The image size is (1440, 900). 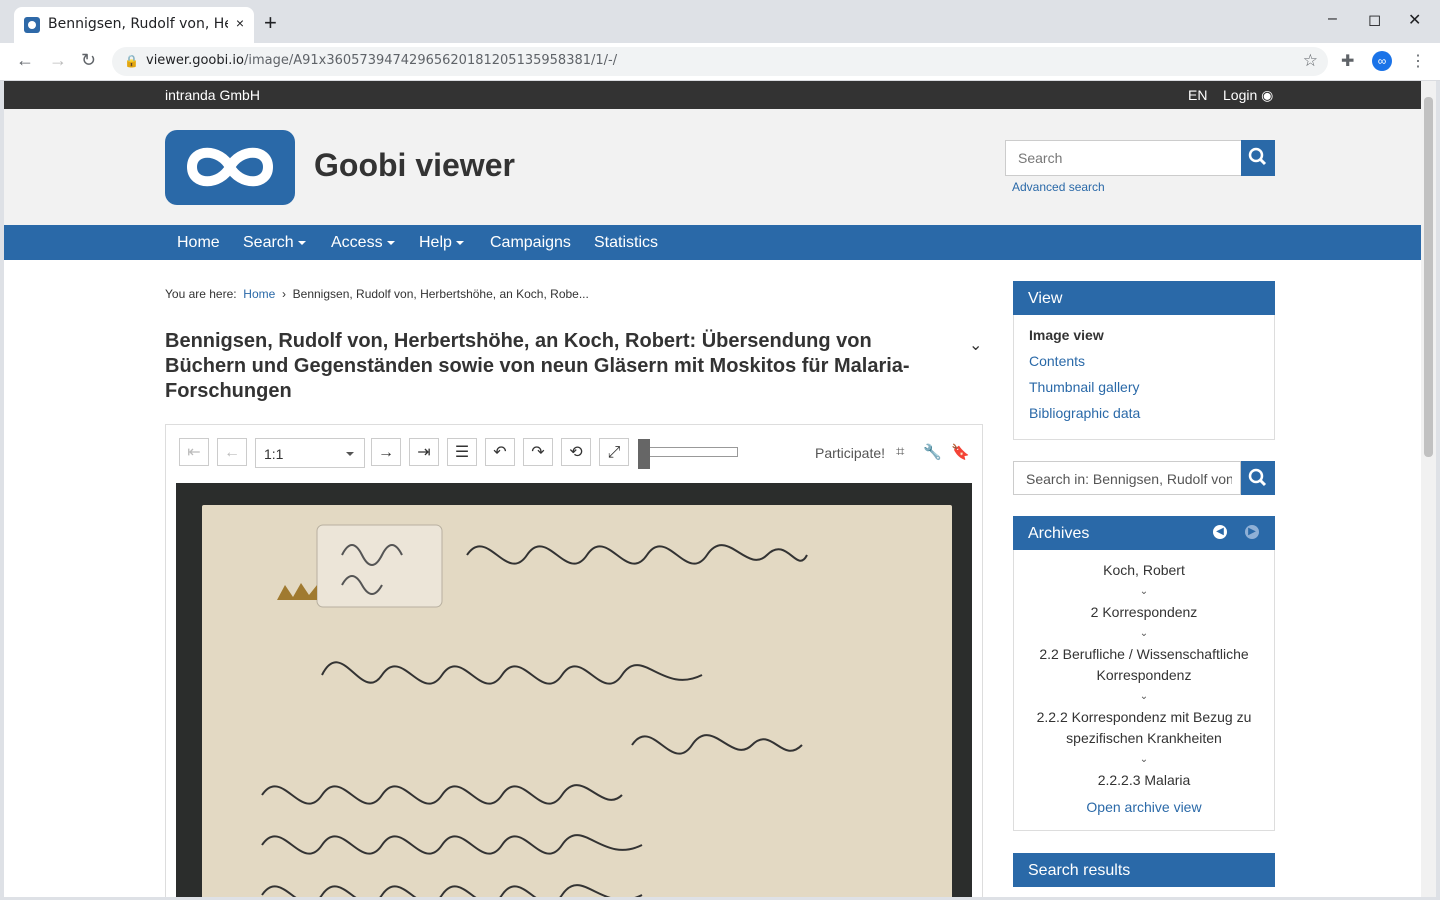 I want to click on participate-link: Participate!, so click(x=850, y=453).